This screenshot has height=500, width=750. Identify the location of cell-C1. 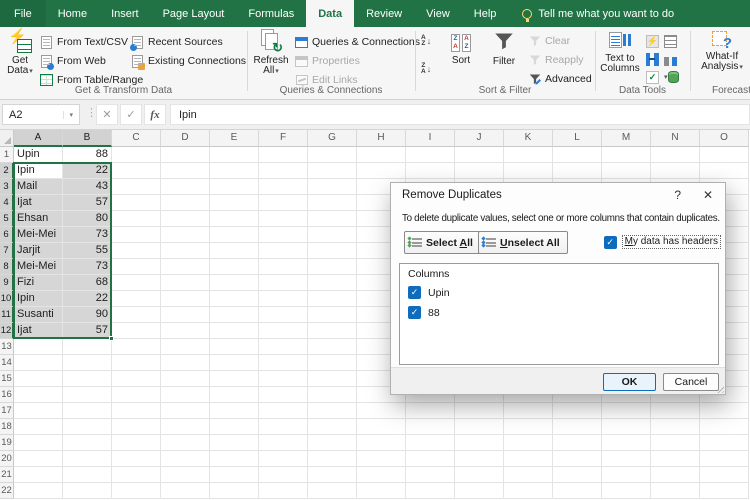
(136, 155).